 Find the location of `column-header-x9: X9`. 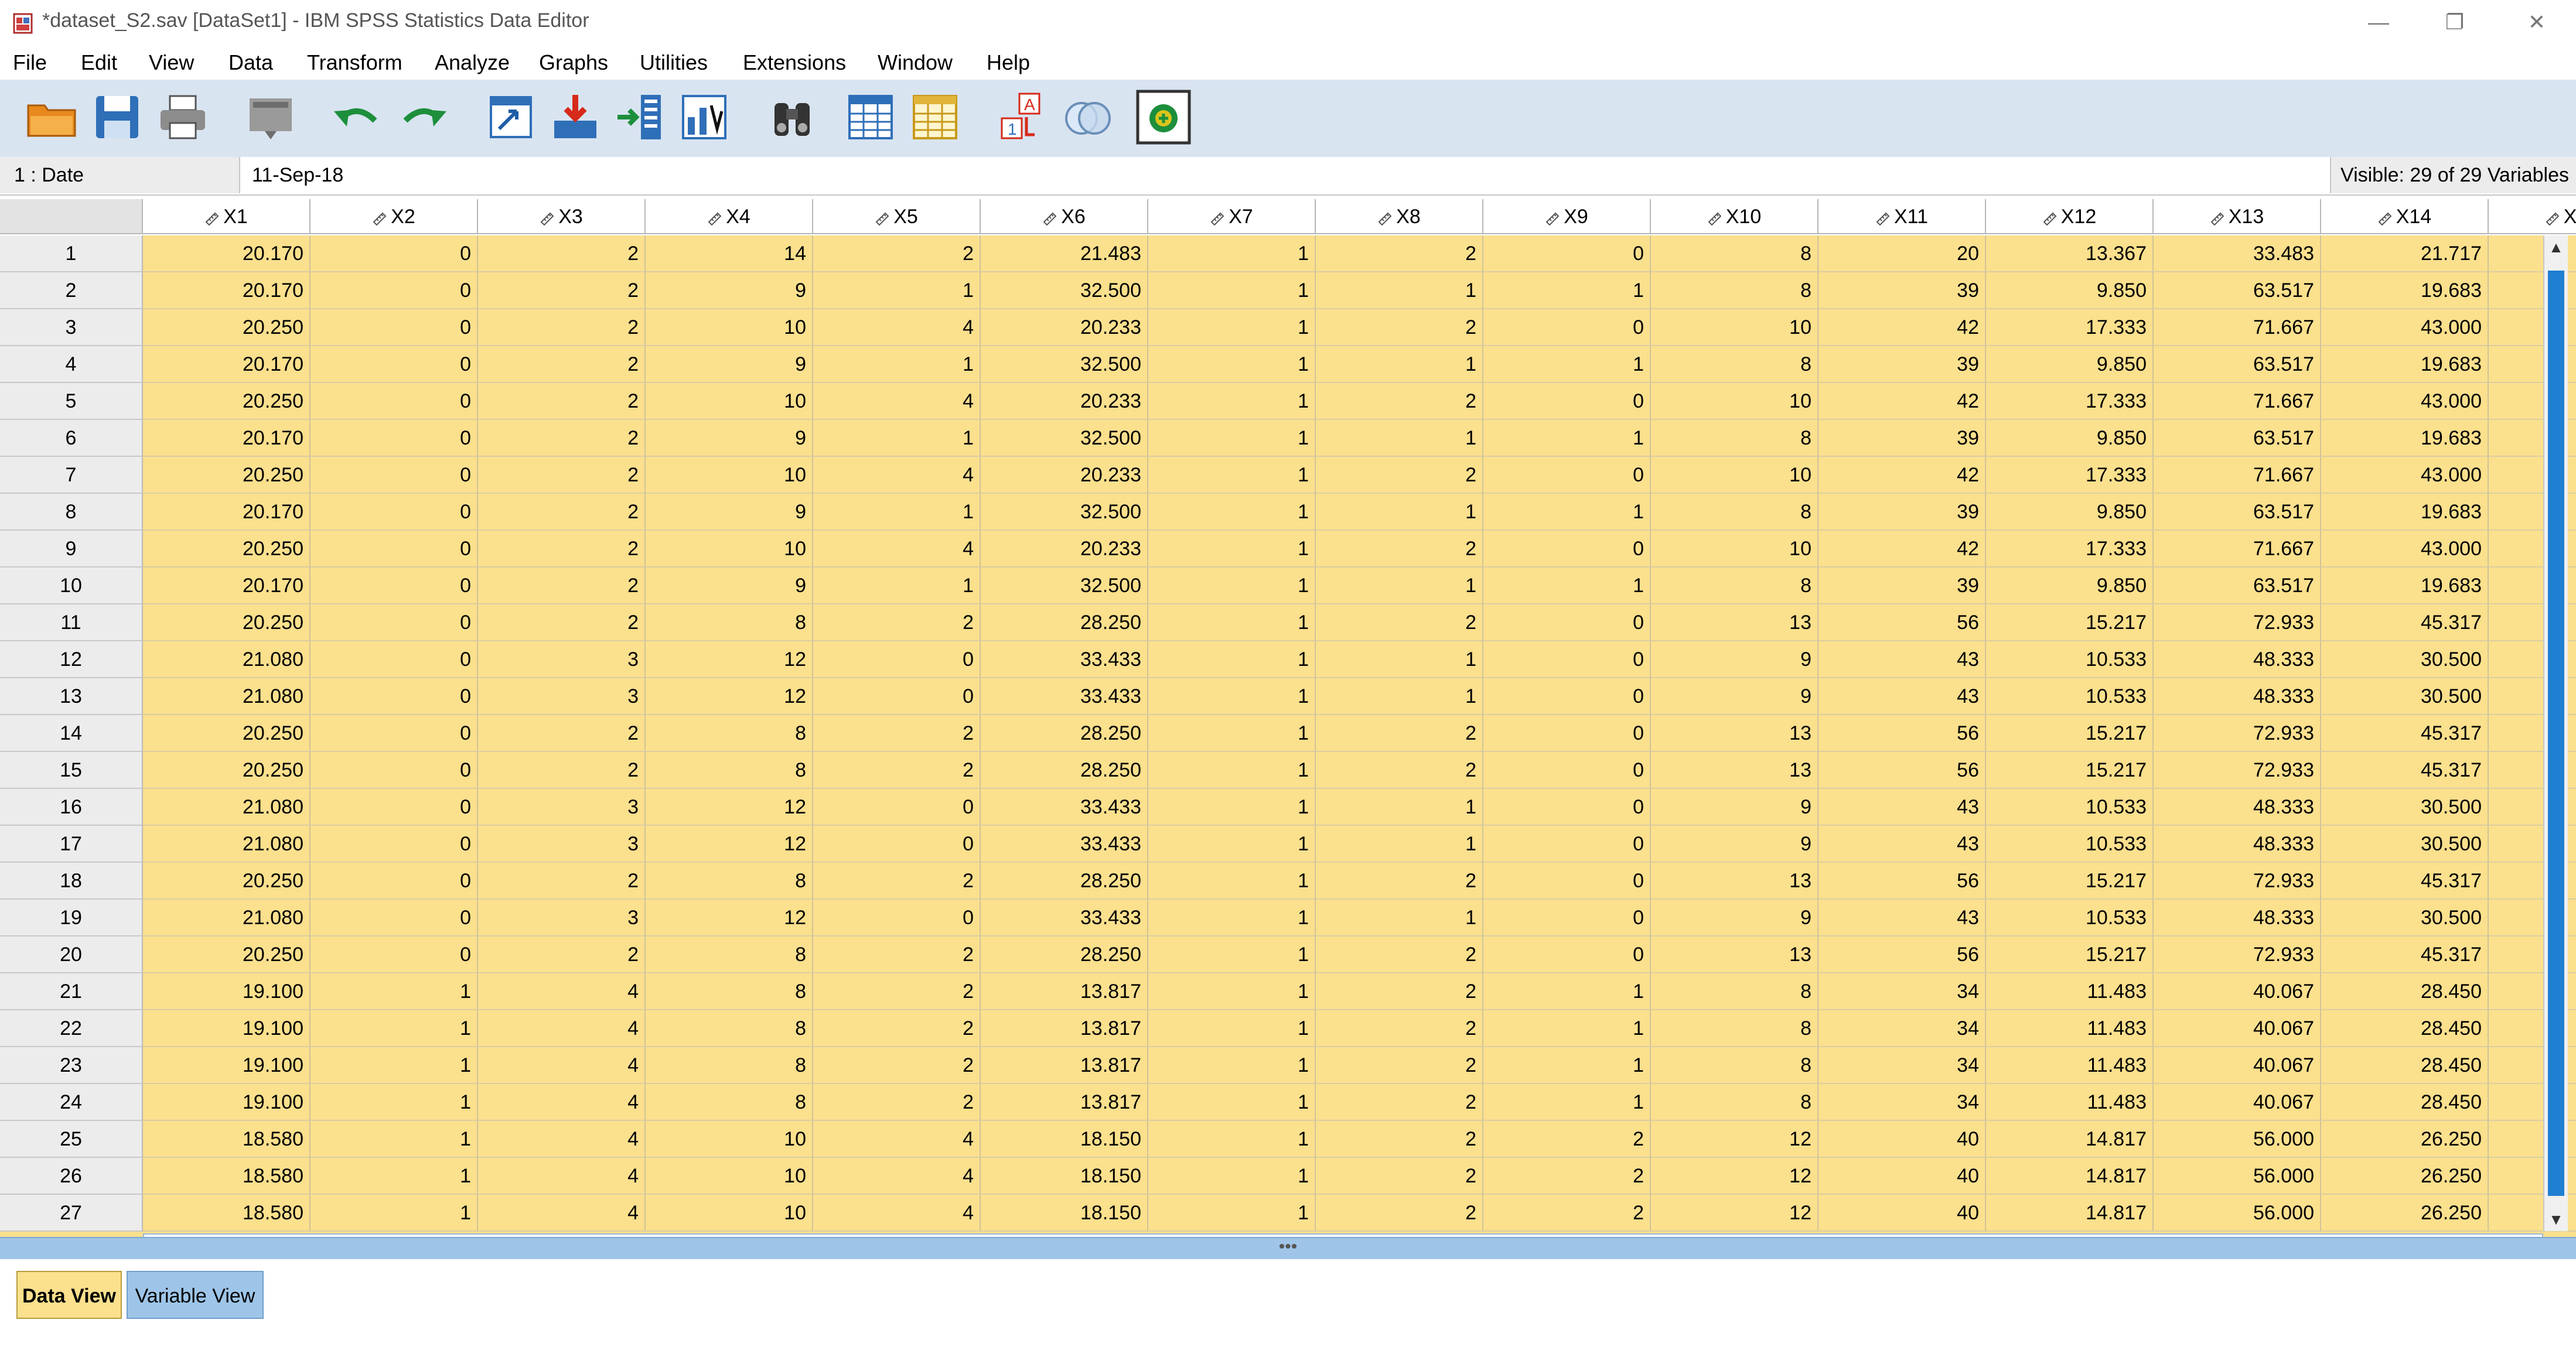

column-header-x9: X9 is located at coordinates (1567, 216).